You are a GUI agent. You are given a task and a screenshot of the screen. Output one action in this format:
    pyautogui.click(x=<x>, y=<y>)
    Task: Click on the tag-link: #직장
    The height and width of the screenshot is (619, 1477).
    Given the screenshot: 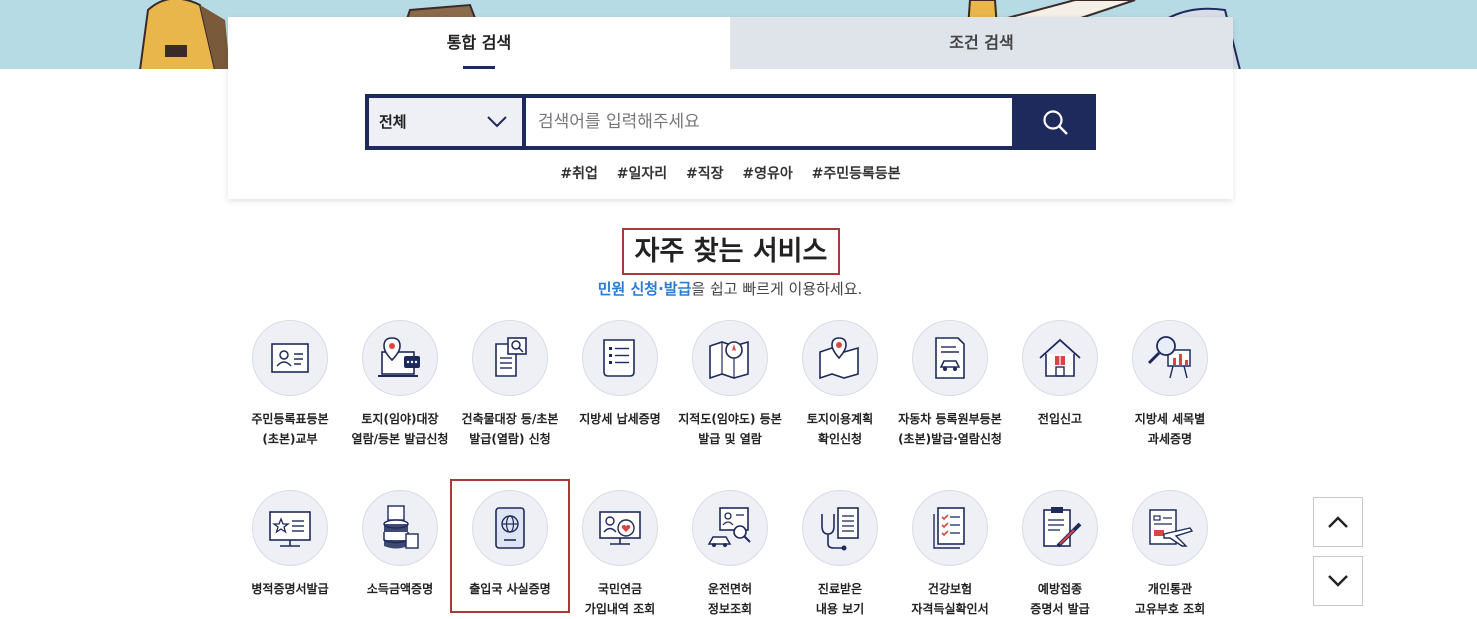 What is the action you would take?
    pyautogui.click(x=705, y=173)
    